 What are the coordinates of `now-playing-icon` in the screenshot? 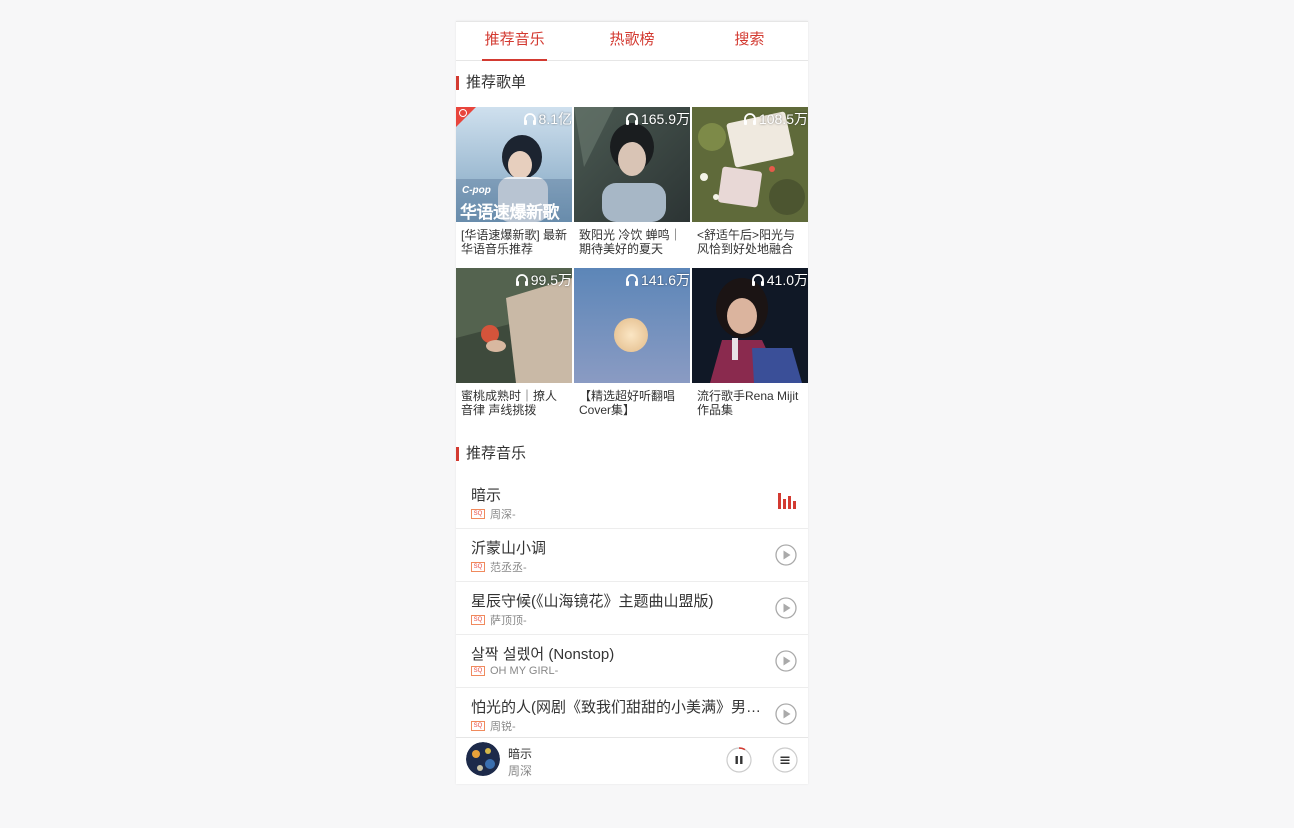 It's located at (787, 501).